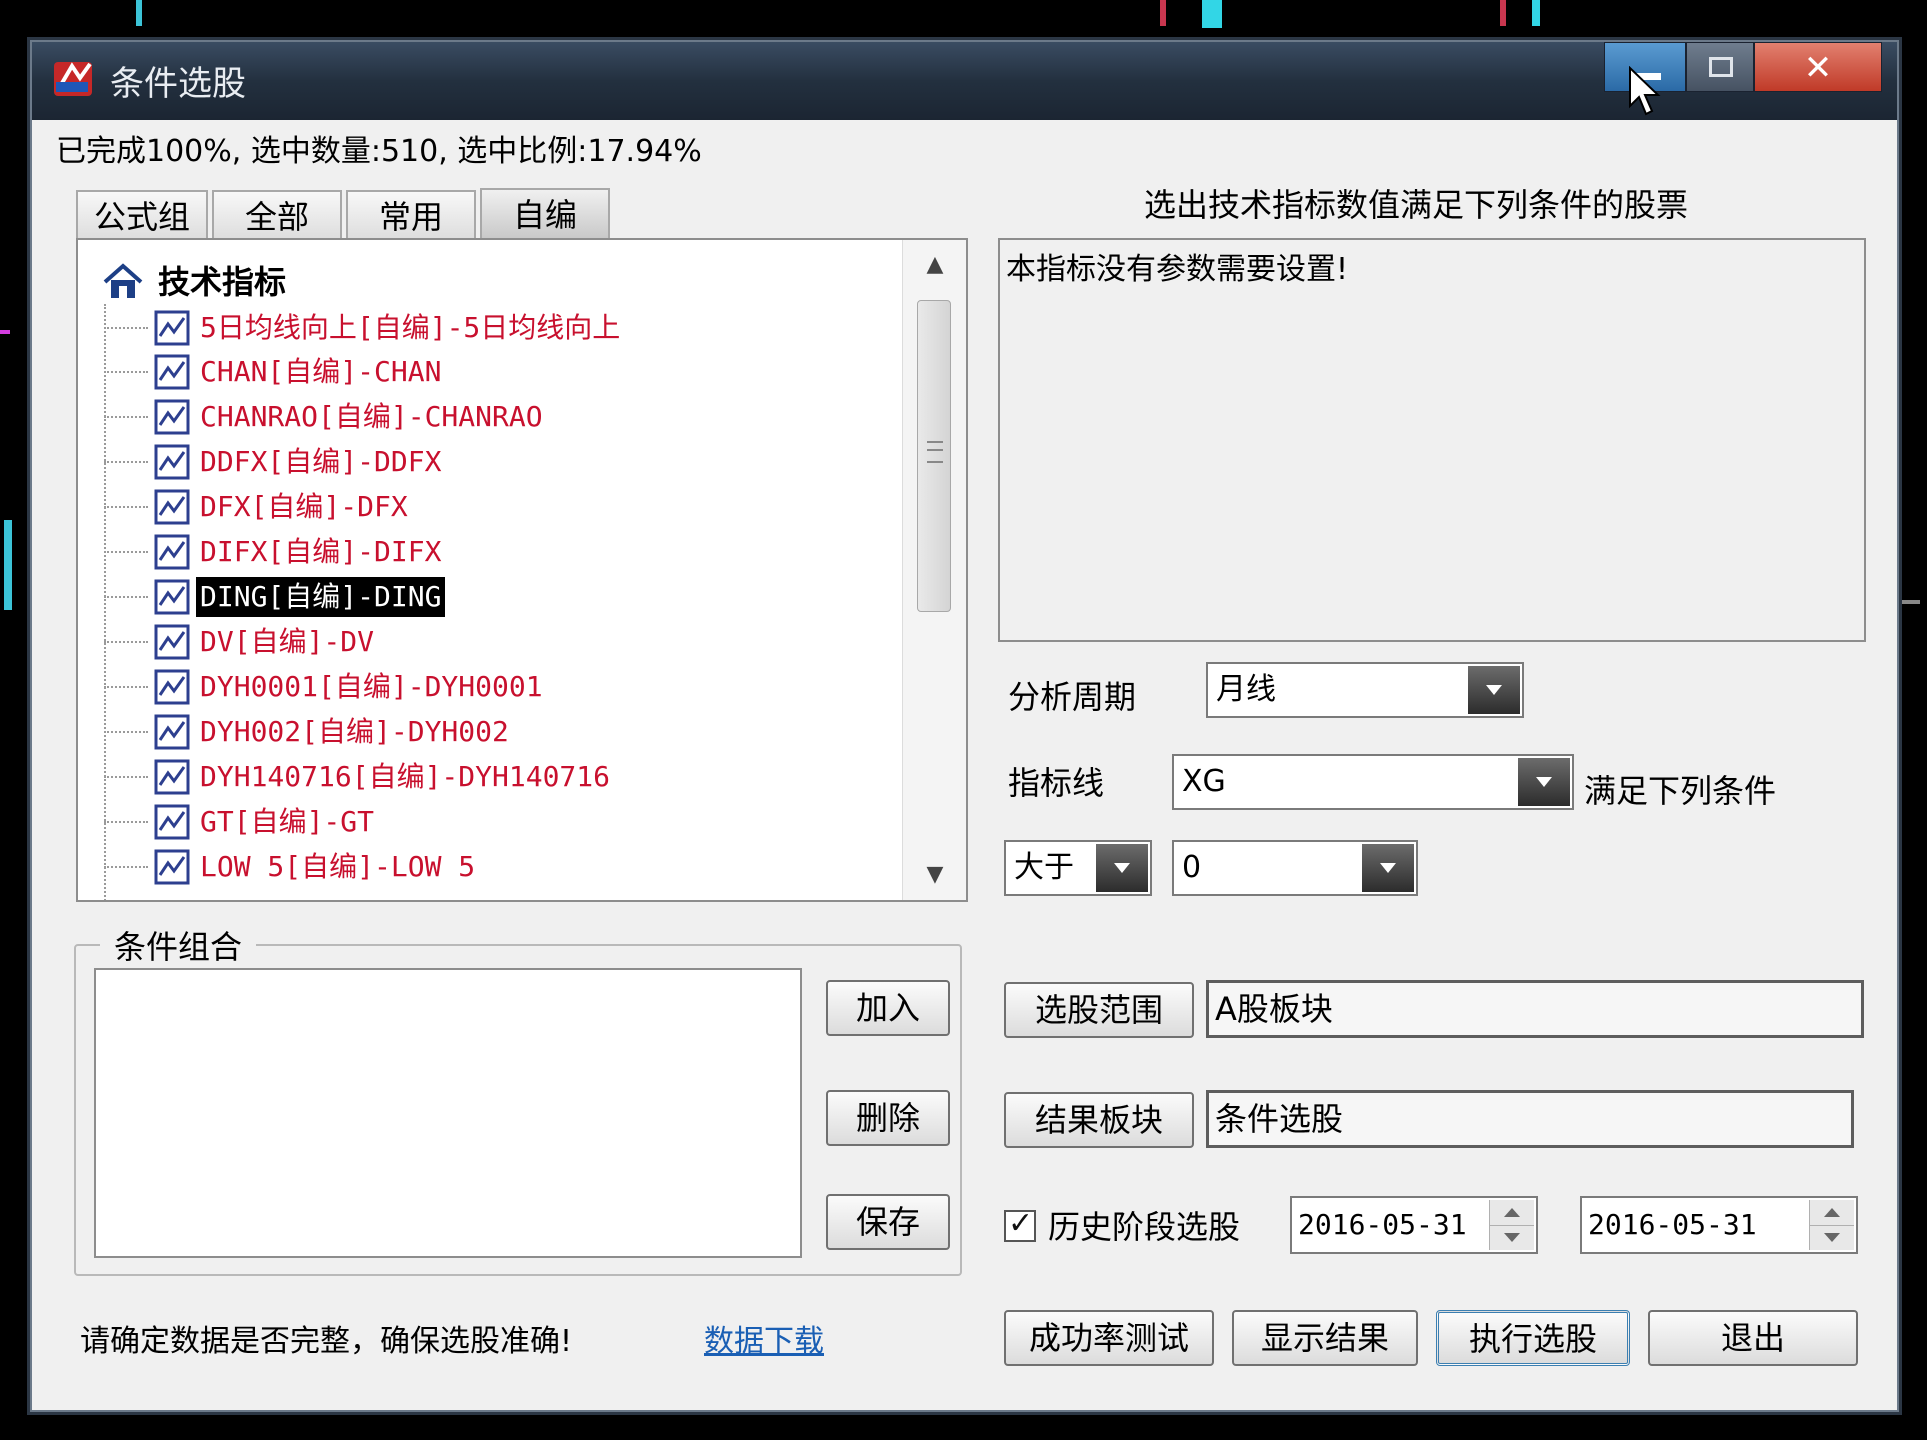 This screenshot has width=1927, height=1440. I want to click on maximize-icon, so click(1721, 67).